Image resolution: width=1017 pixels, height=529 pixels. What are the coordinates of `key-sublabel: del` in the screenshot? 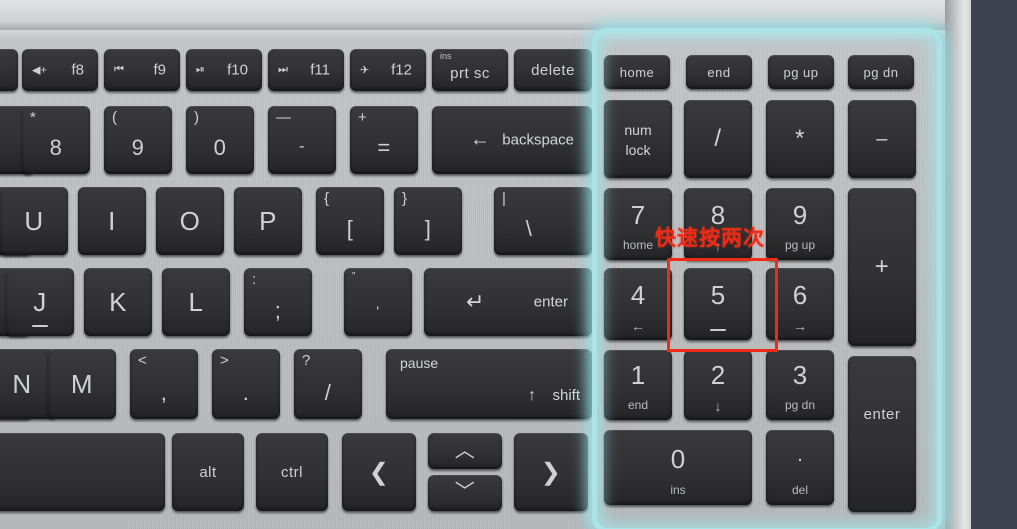 It's located at (799, 490).